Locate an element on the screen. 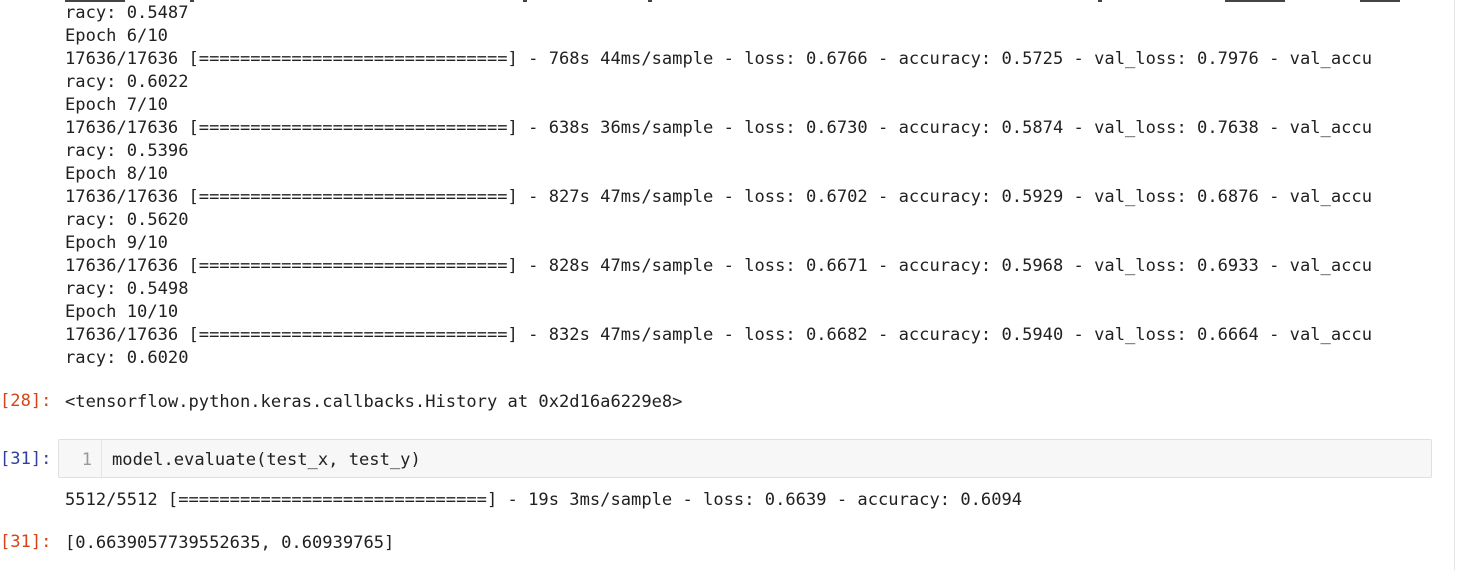 This screenshot has width=1482, height=570. output-prompt-31: [31]: is located at coordinates (26, 542).